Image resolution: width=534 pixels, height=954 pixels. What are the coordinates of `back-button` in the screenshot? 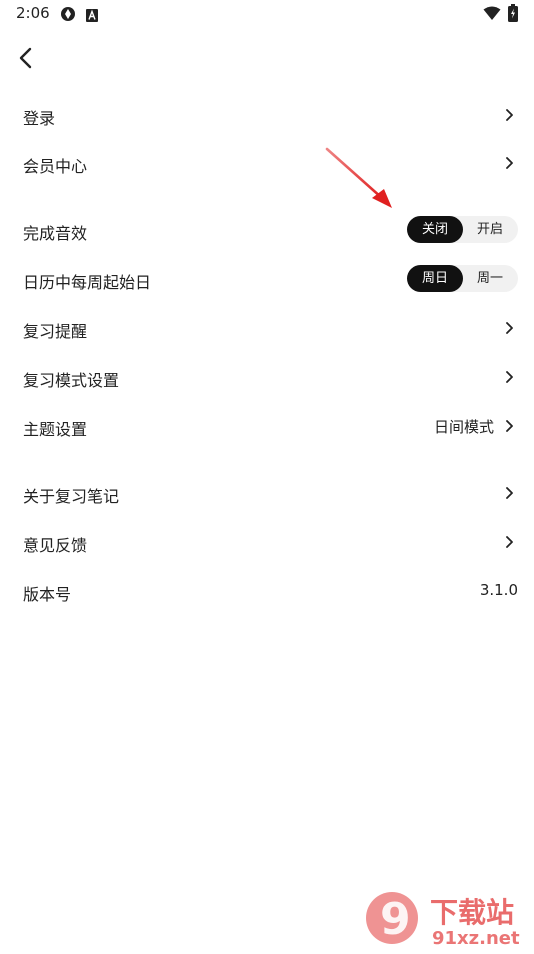 It's located at (27, 58).